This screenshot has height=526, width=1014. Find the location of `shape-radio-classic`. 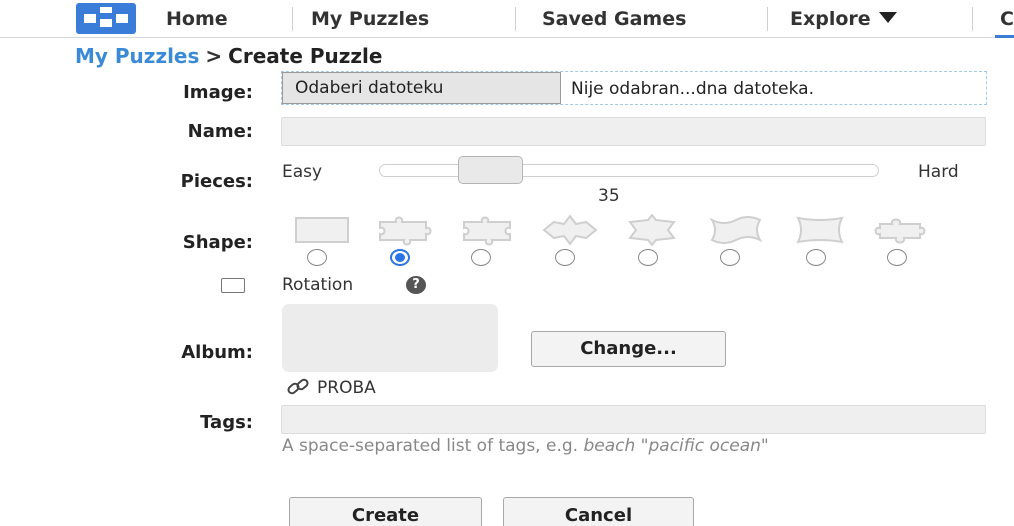

shape-radio-classic is located at coordinates (400, 257).